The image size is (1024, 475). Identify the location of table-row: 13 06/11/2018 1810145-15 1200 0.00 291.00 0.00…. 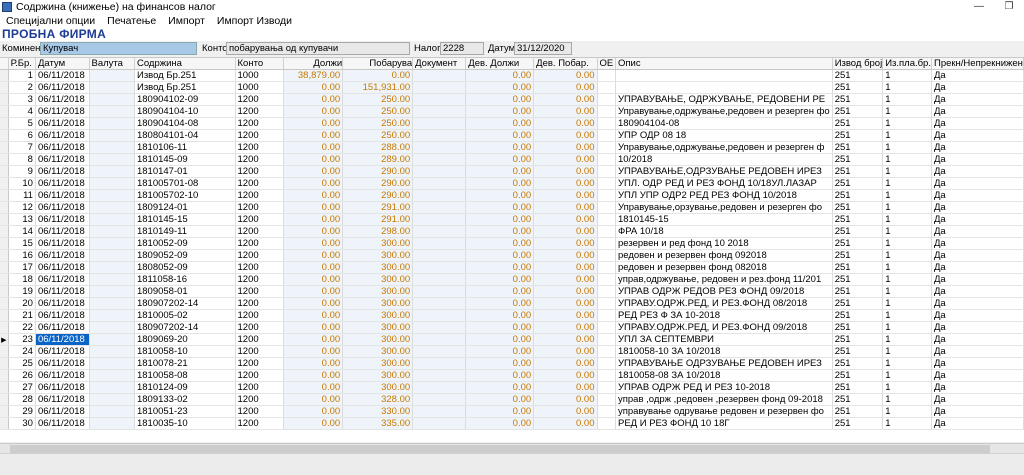
(512, 219).